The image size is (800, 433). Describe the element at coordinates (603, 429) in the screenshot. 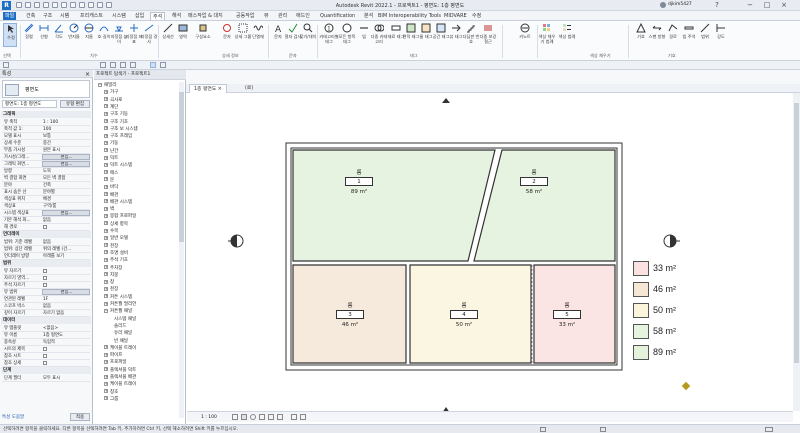

I see `design-options-icon` at that location.